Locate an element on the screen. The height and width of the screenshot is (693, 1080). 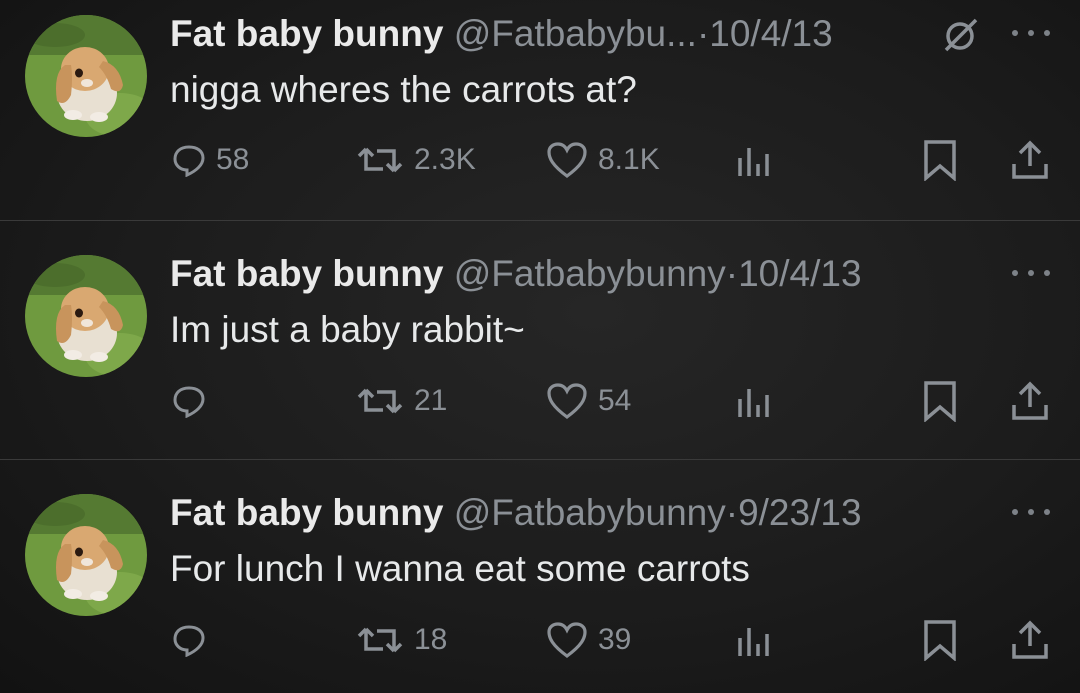
retweet-button: 21 is located at coordinates (401, 401).